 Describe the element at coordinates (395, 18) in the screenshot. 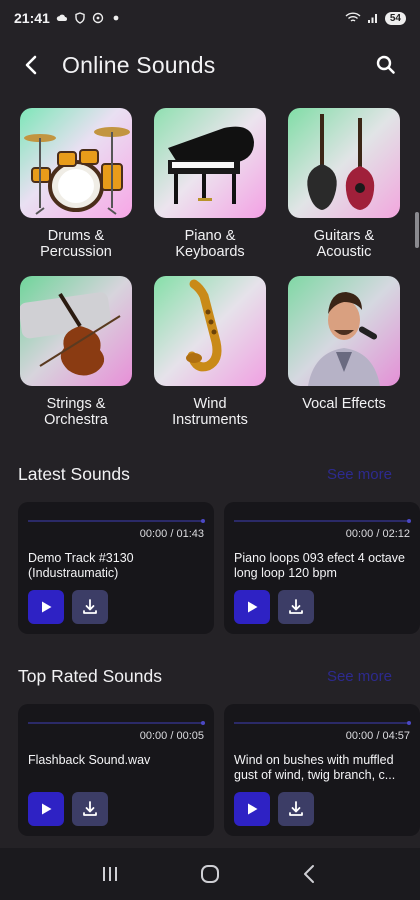

I see `battery-indicator: 54` at that location.